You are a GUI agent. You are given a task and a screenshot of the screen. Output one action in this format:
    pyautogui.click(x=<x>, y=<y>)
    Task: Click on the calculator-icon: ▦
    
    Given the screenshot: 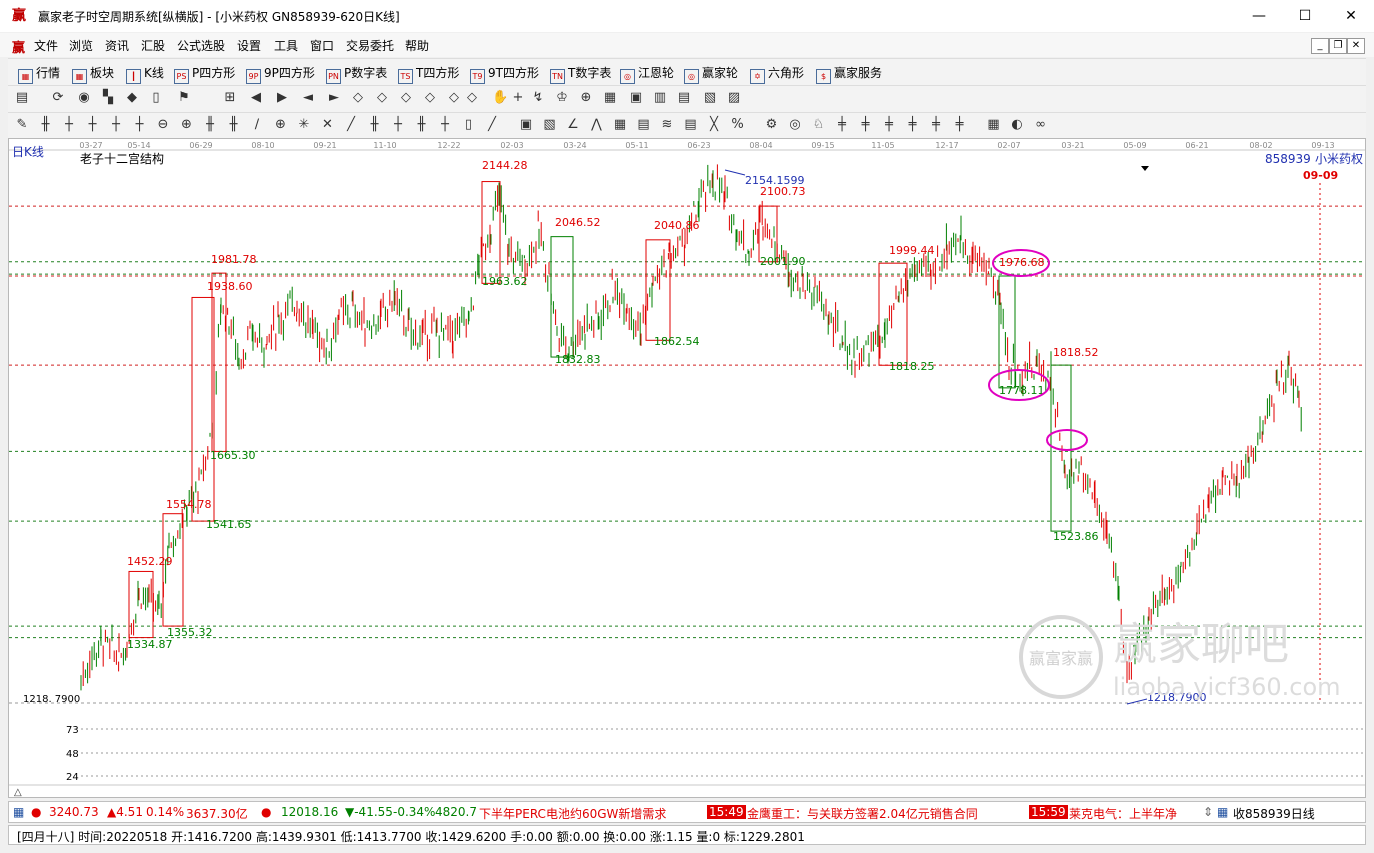 What is the action you would take?
    pyautogui.click(x=18, y=812)
    